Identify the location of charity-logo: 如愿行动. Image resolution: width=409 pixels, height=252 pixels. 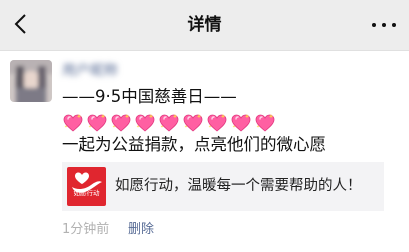
(86, 186).